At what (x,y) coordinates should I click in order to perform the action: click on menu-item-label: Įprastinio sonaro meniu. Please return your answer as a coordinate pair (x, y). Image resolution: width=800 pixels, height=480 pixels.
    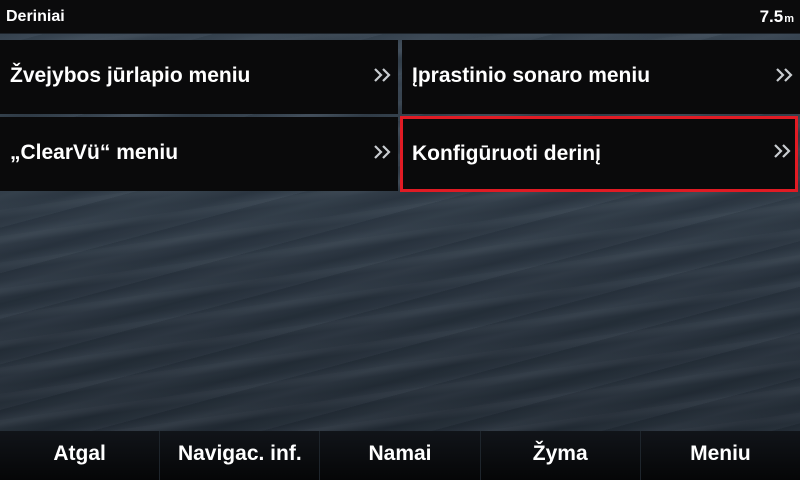
    Looking at the image, I should click on (531, 75).